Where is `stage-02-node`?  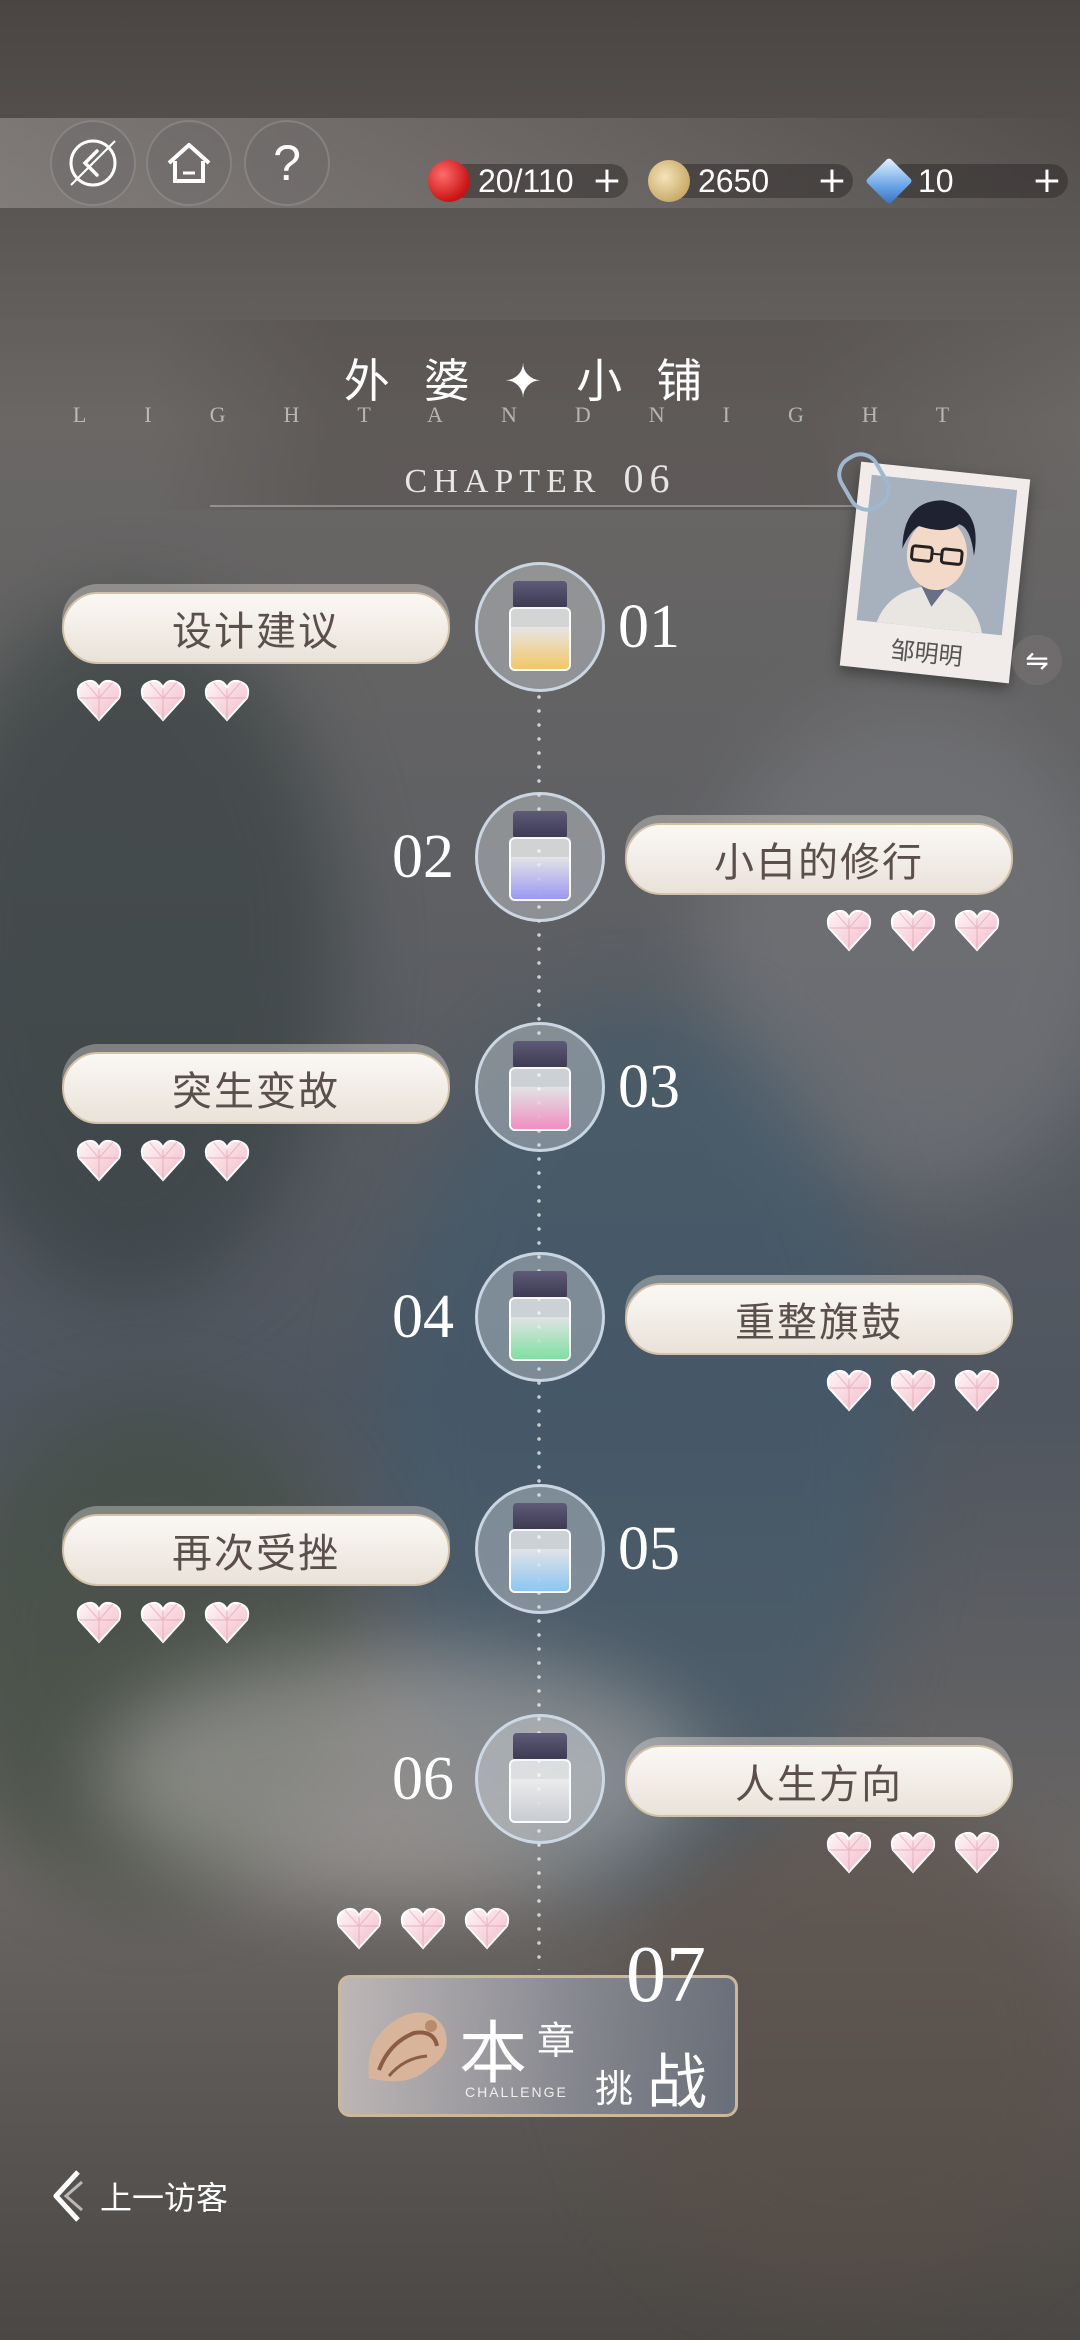 stage-02-node is located at coordinates (540, 857).